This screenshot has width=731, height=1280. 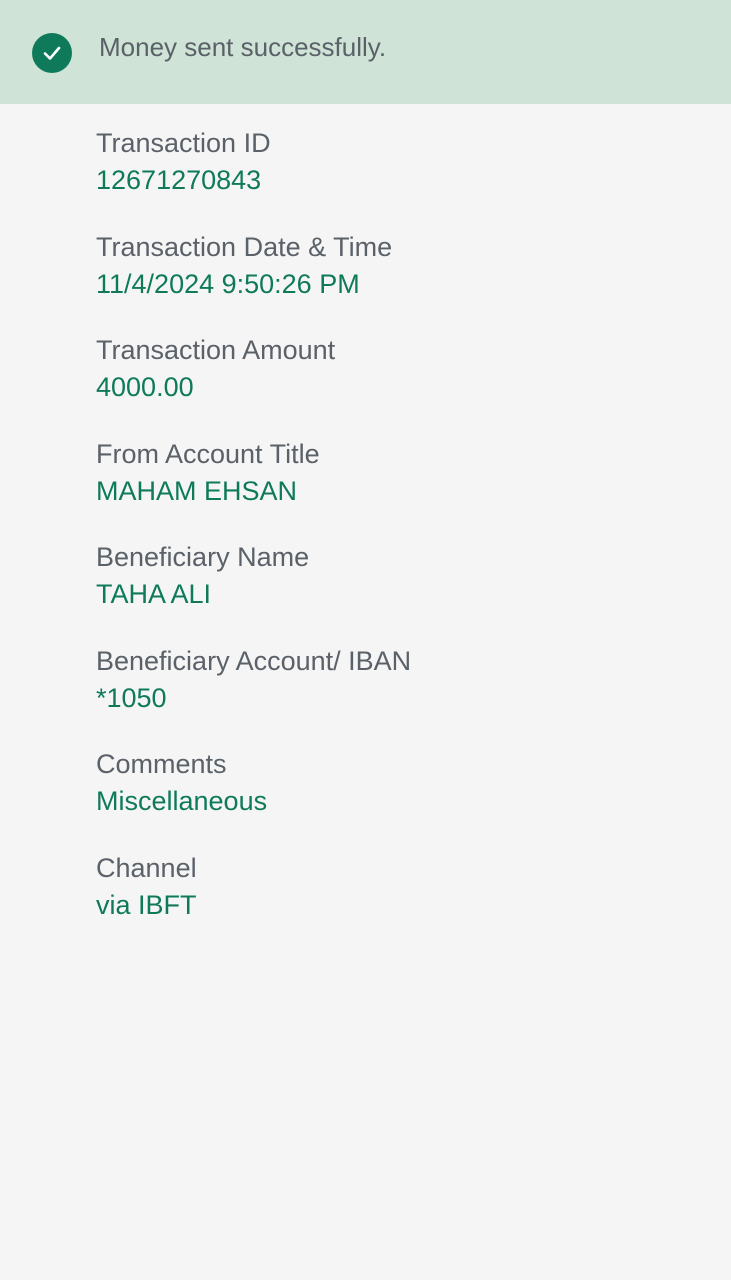 What do you see at coordinates (208, 472) in the screenshot?
I see `field-from-account-title: From Account Title MAHAM EHSAN` at bounding box center [208, 472].